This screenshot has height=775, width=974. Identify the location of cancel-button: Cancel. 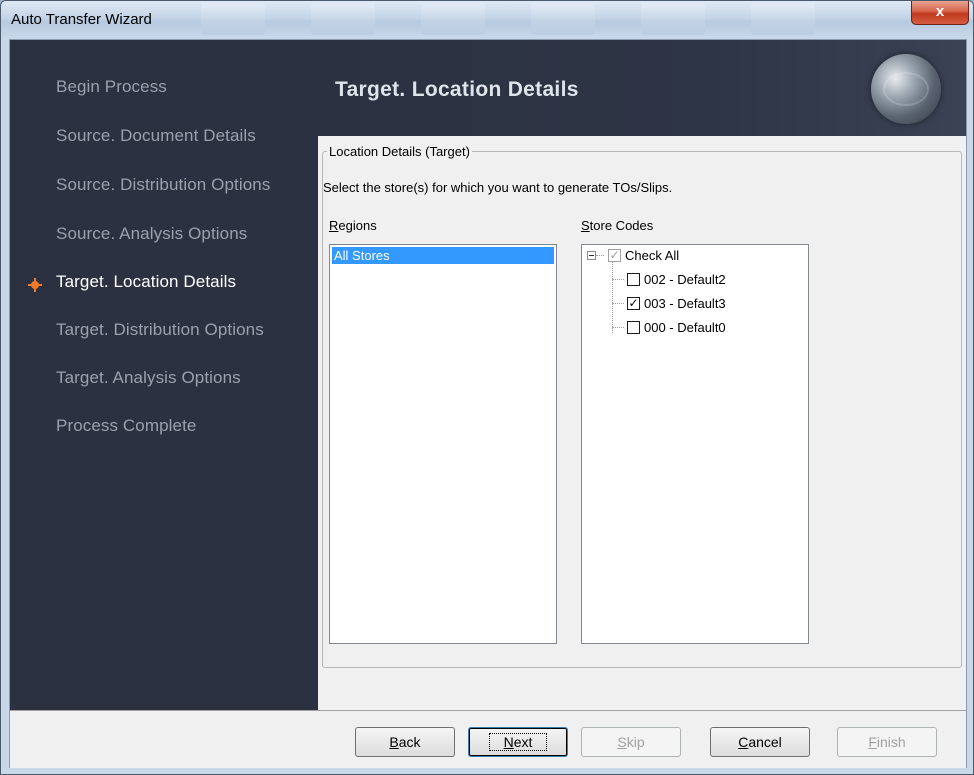
(760, 742).